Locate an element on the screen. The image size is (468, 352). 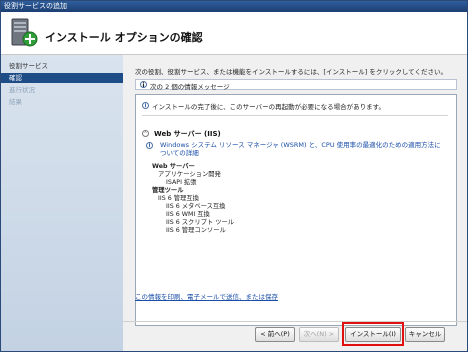
tree-item: IIS 6 管理コンソール is located at coordinates (196, 230).